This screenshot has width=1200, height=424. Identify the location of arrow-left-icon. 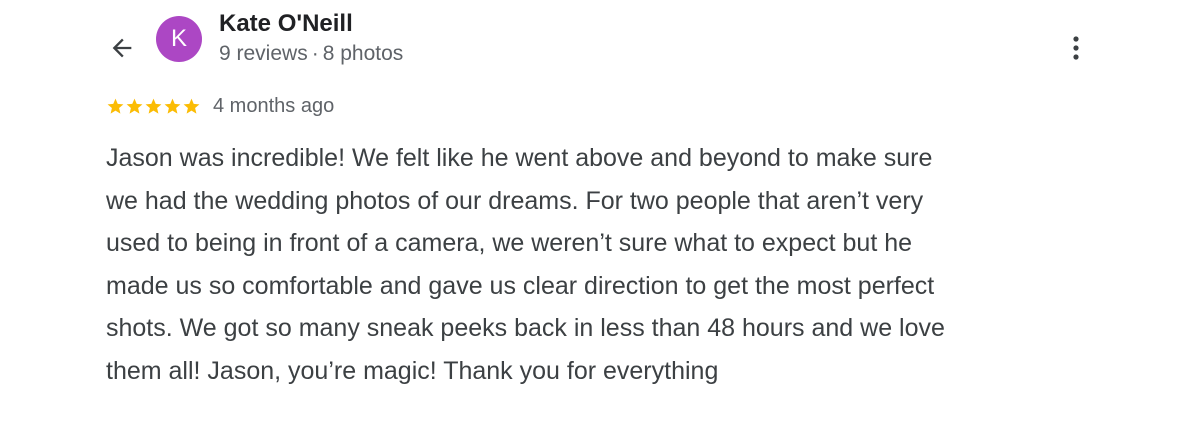
(122, 48).